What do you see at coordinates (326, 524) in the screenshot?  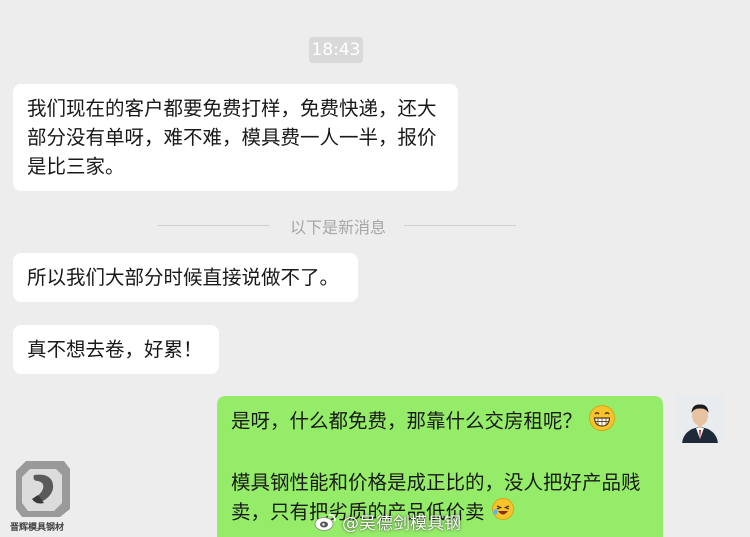 I see `weibo-logo-icon` at bounding box center [326, 524].